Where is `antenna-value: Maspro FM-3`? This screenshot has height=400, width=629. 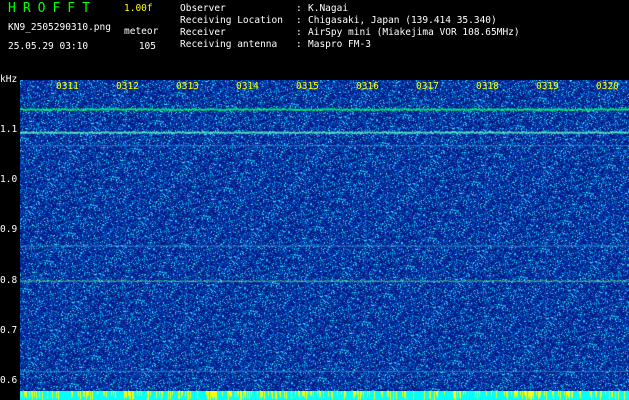
antenna-value: Maspro FM-3 is located at coordinates (339, 44).